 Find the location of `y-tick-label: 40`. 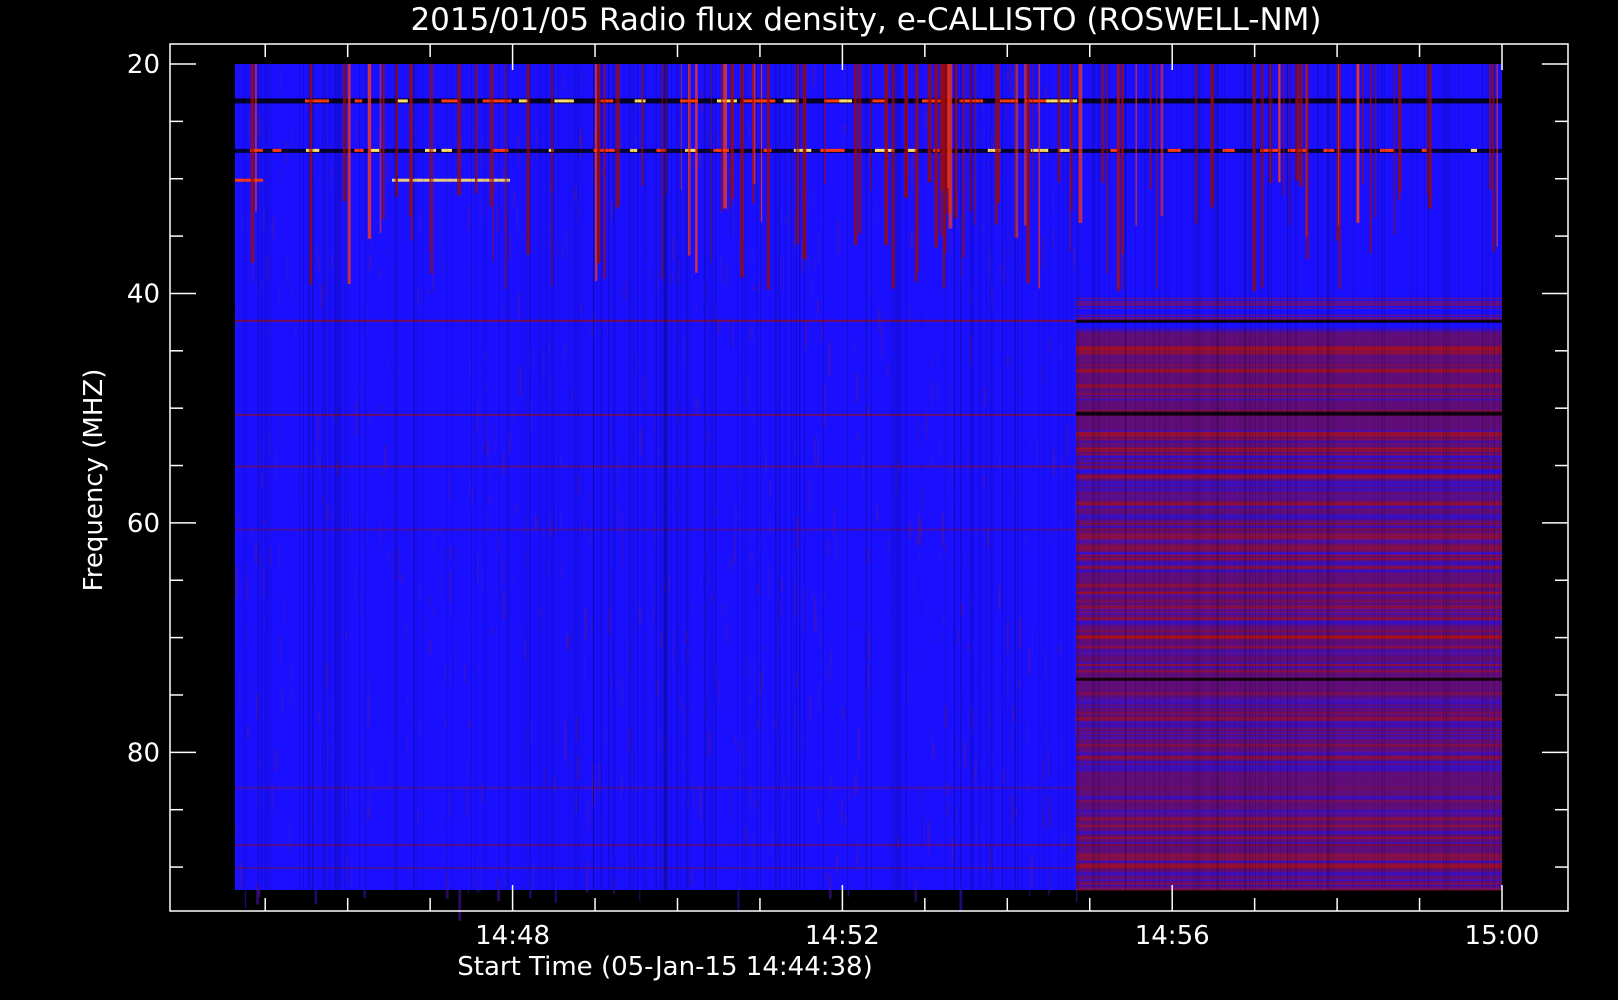

y-tick-label: 40 is located at coordinates (143, 294).